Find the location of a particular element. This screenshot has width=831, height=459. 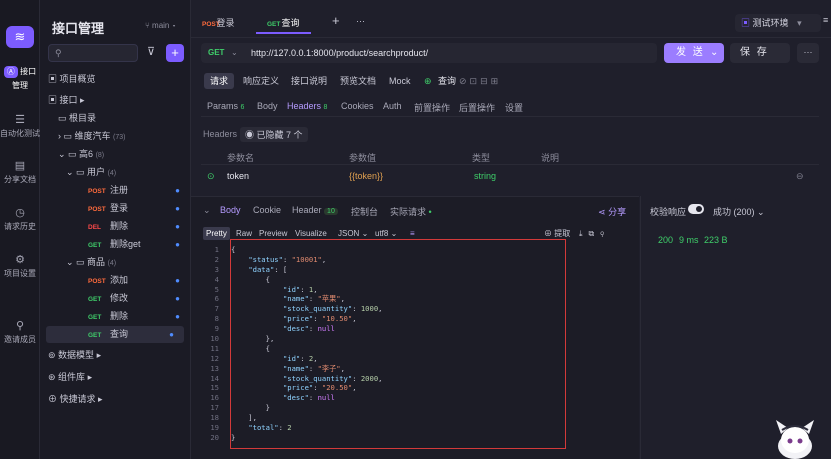

chevron-down-icon: ▾ is located at coordinates (799, 23).